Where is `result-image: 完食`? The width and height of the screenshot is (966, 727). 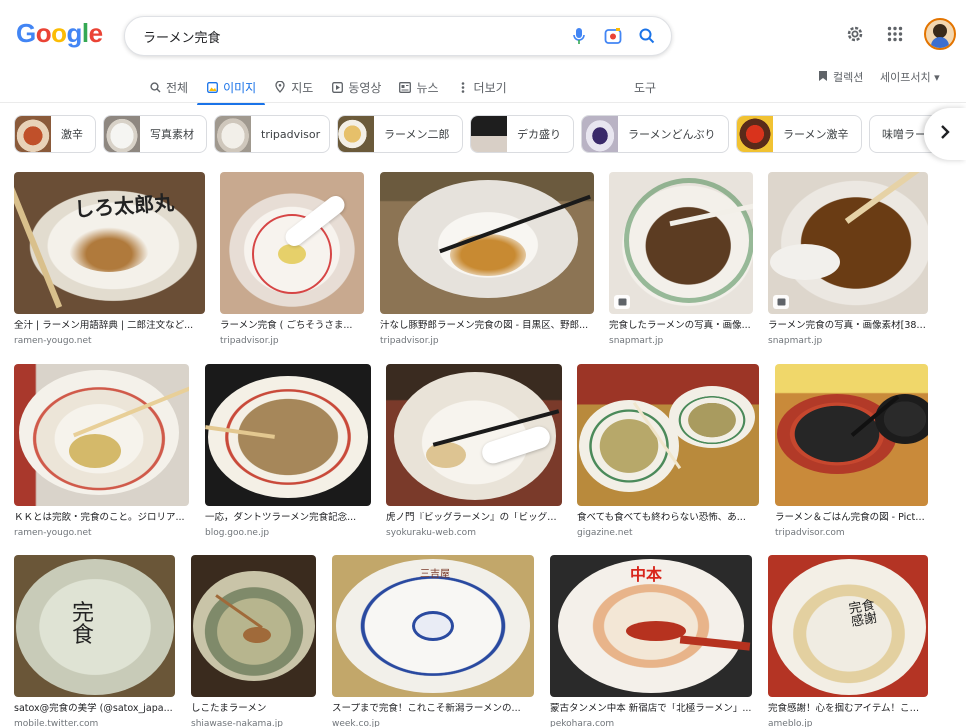
result-image: 完食 is located at coordinates (94, 626).